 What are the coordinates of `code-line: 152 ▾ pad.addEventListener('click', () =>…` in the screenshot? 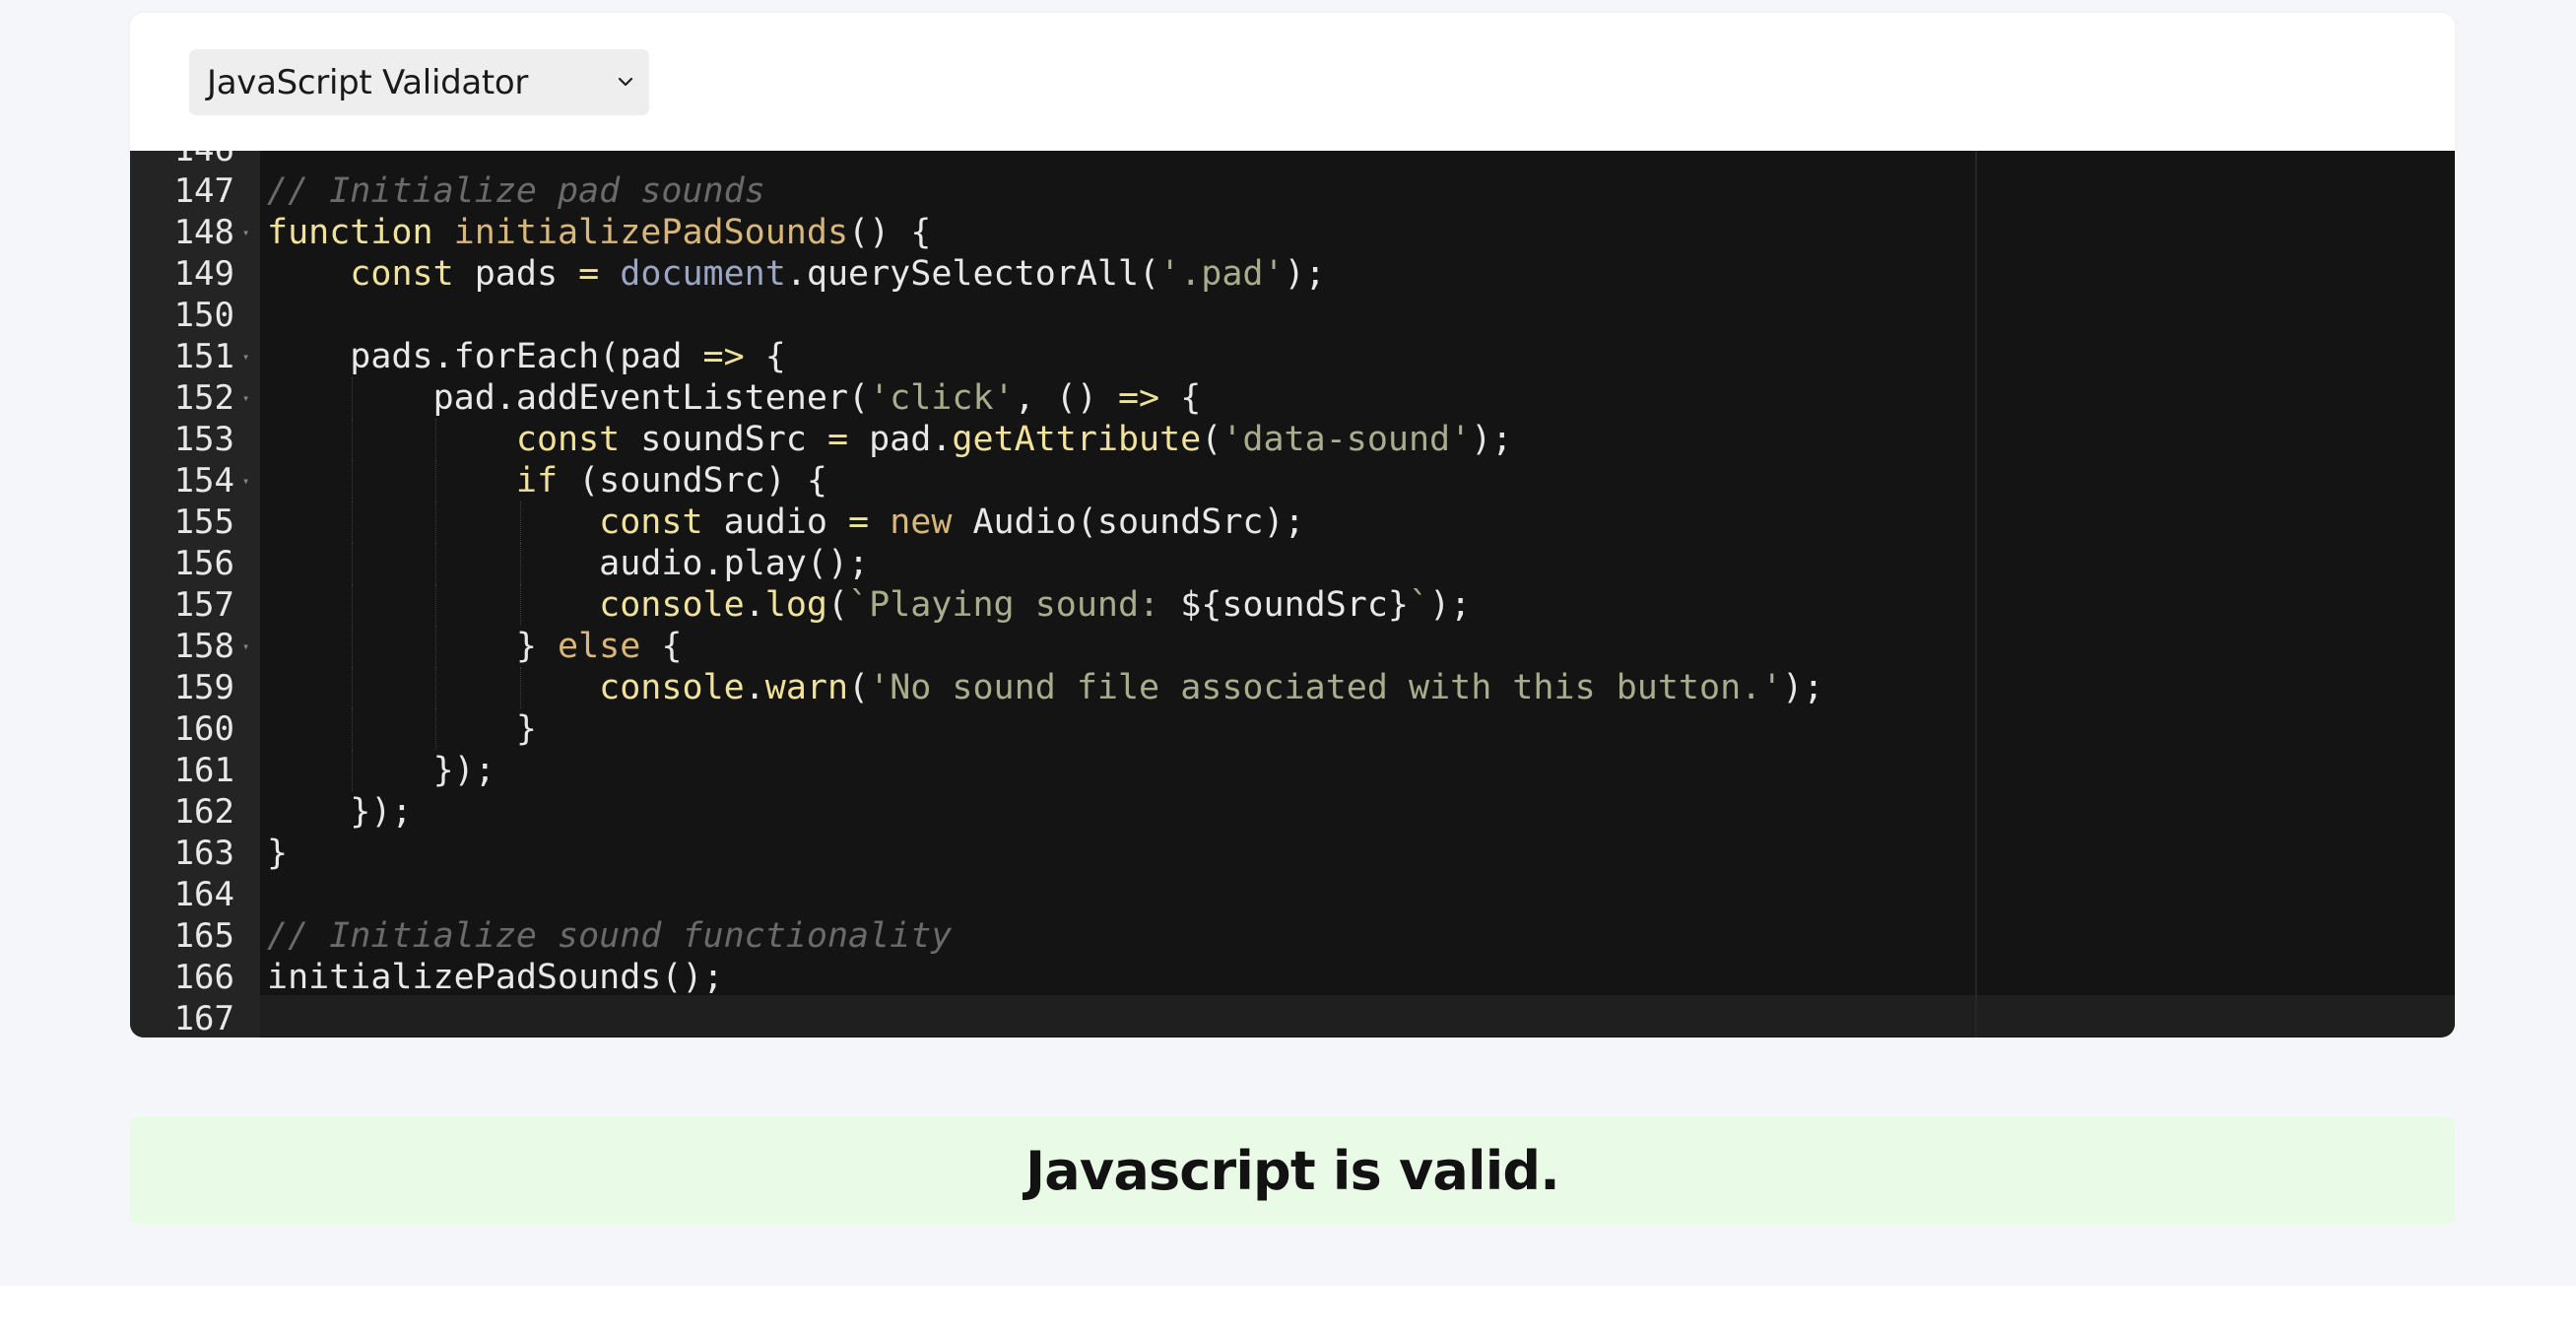 It's located at (1292, 398).